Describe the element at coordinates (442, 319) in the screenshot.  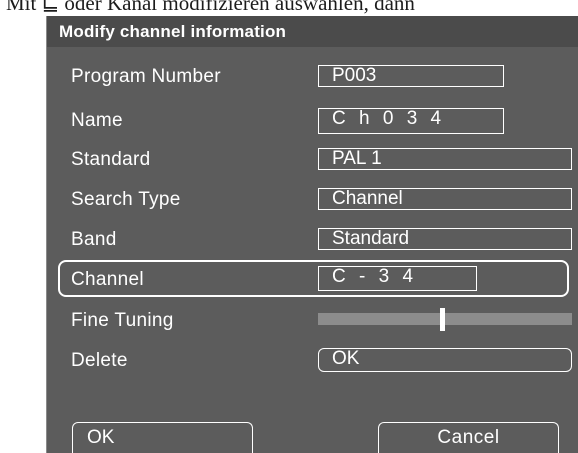
I see `fine-tuning-slider-handle` at that location.